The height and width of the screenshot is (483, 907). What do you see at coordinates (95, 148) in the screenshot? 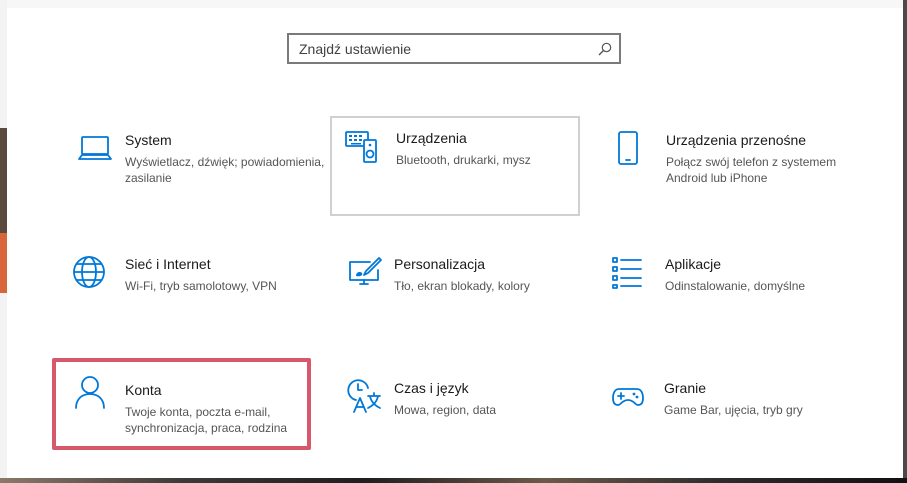
I see `laptop-icon` at bounding box center [95, 148].